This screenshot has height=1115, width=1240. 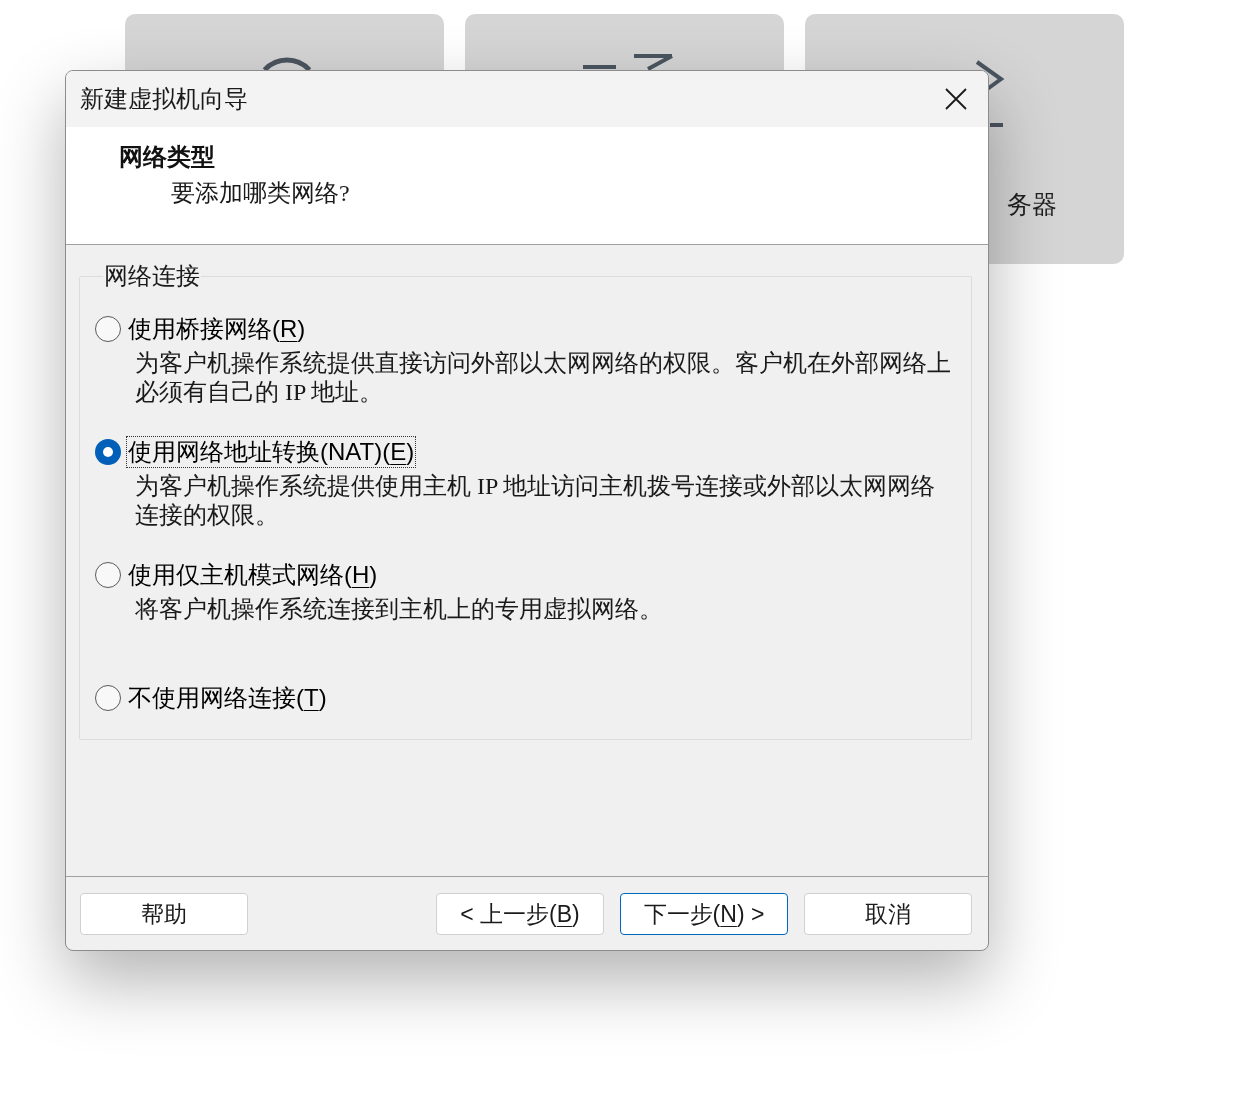 I want to click on dialog-button: 取消, so click(x=888, y=914).